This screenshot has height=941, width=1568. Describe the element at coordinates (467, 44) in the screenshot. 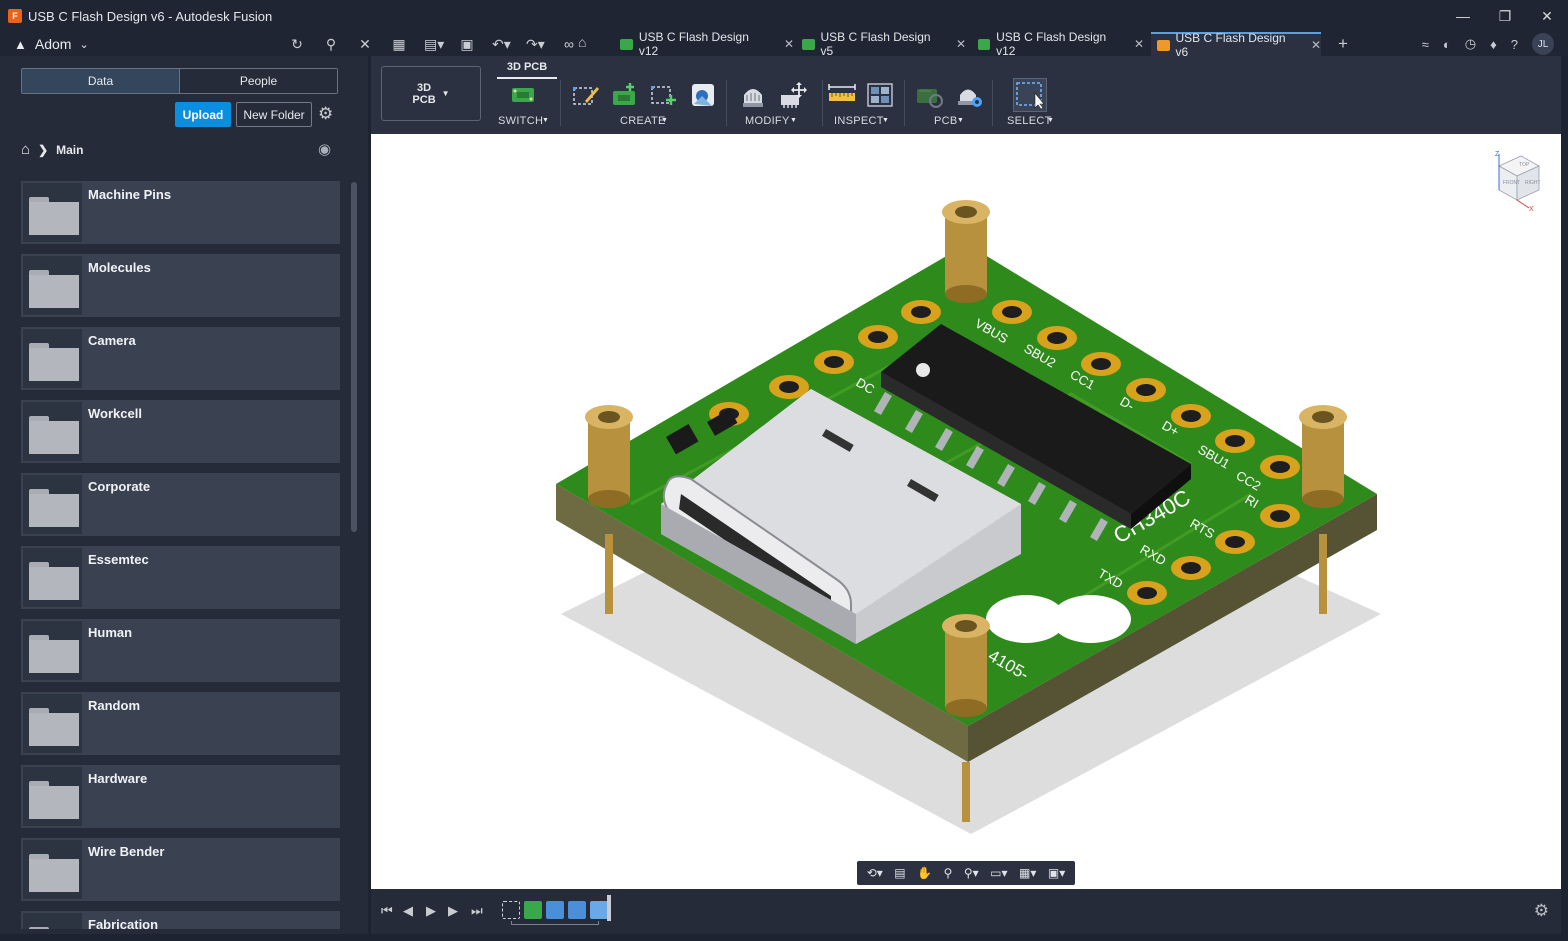

I see `save-icon: ▣` at that location.